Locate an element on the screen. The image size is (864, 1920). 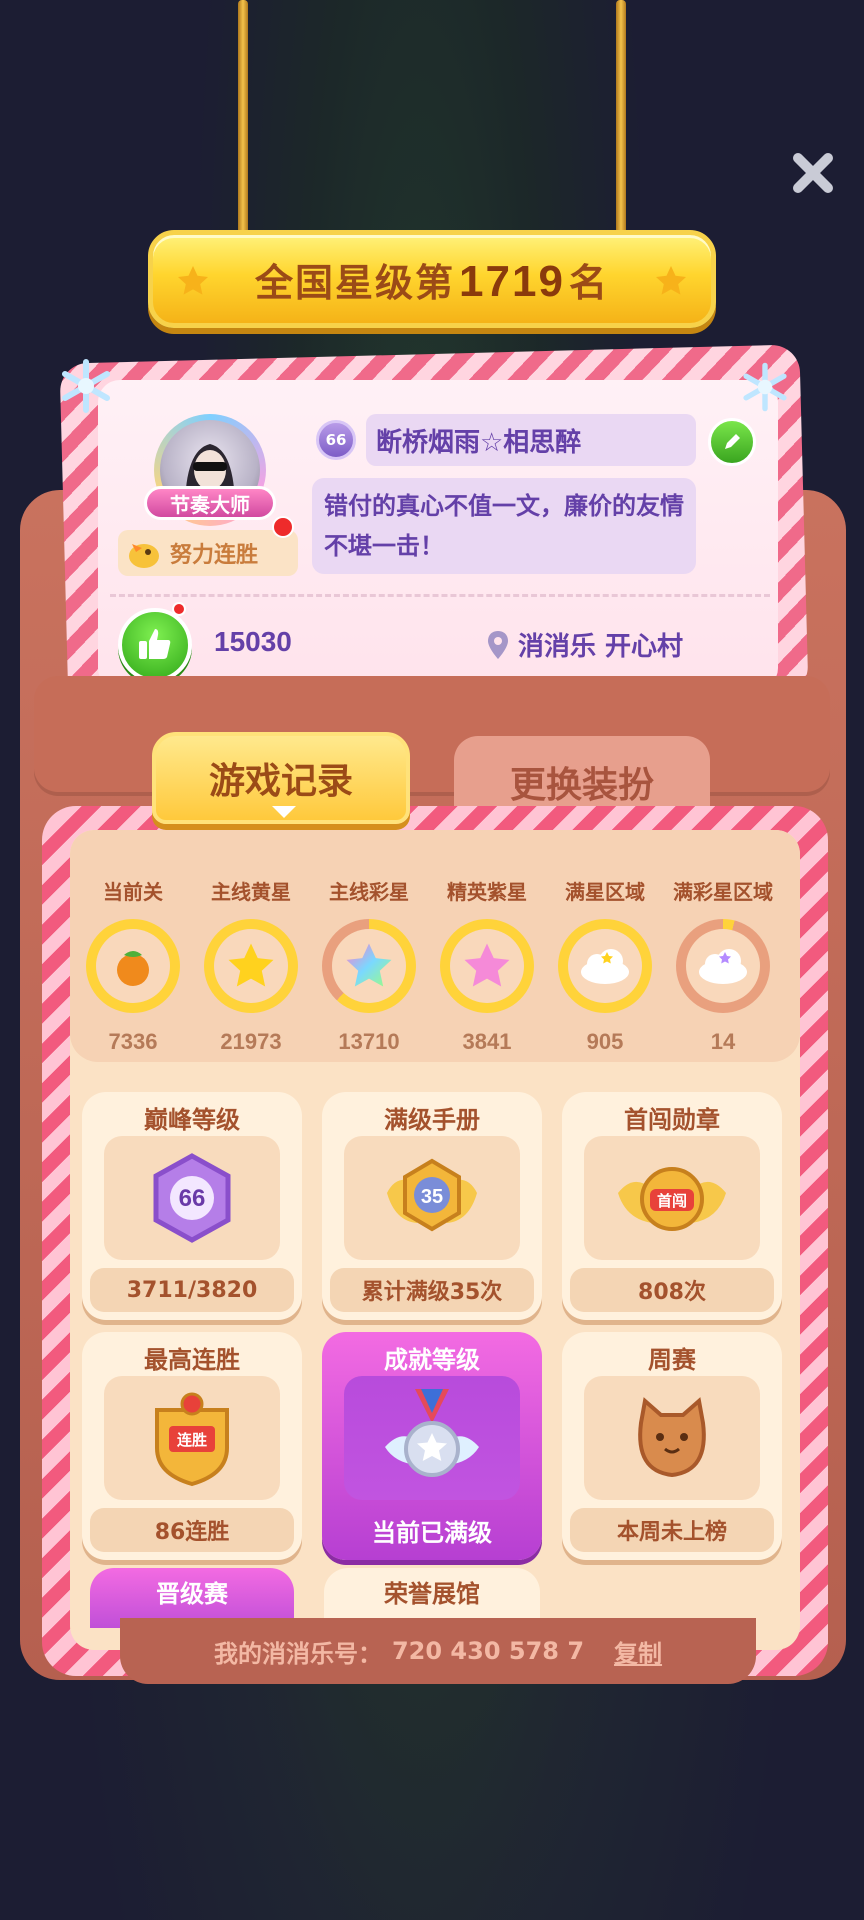
level-icon-text: 66 is located at coordinates (192, 1198).